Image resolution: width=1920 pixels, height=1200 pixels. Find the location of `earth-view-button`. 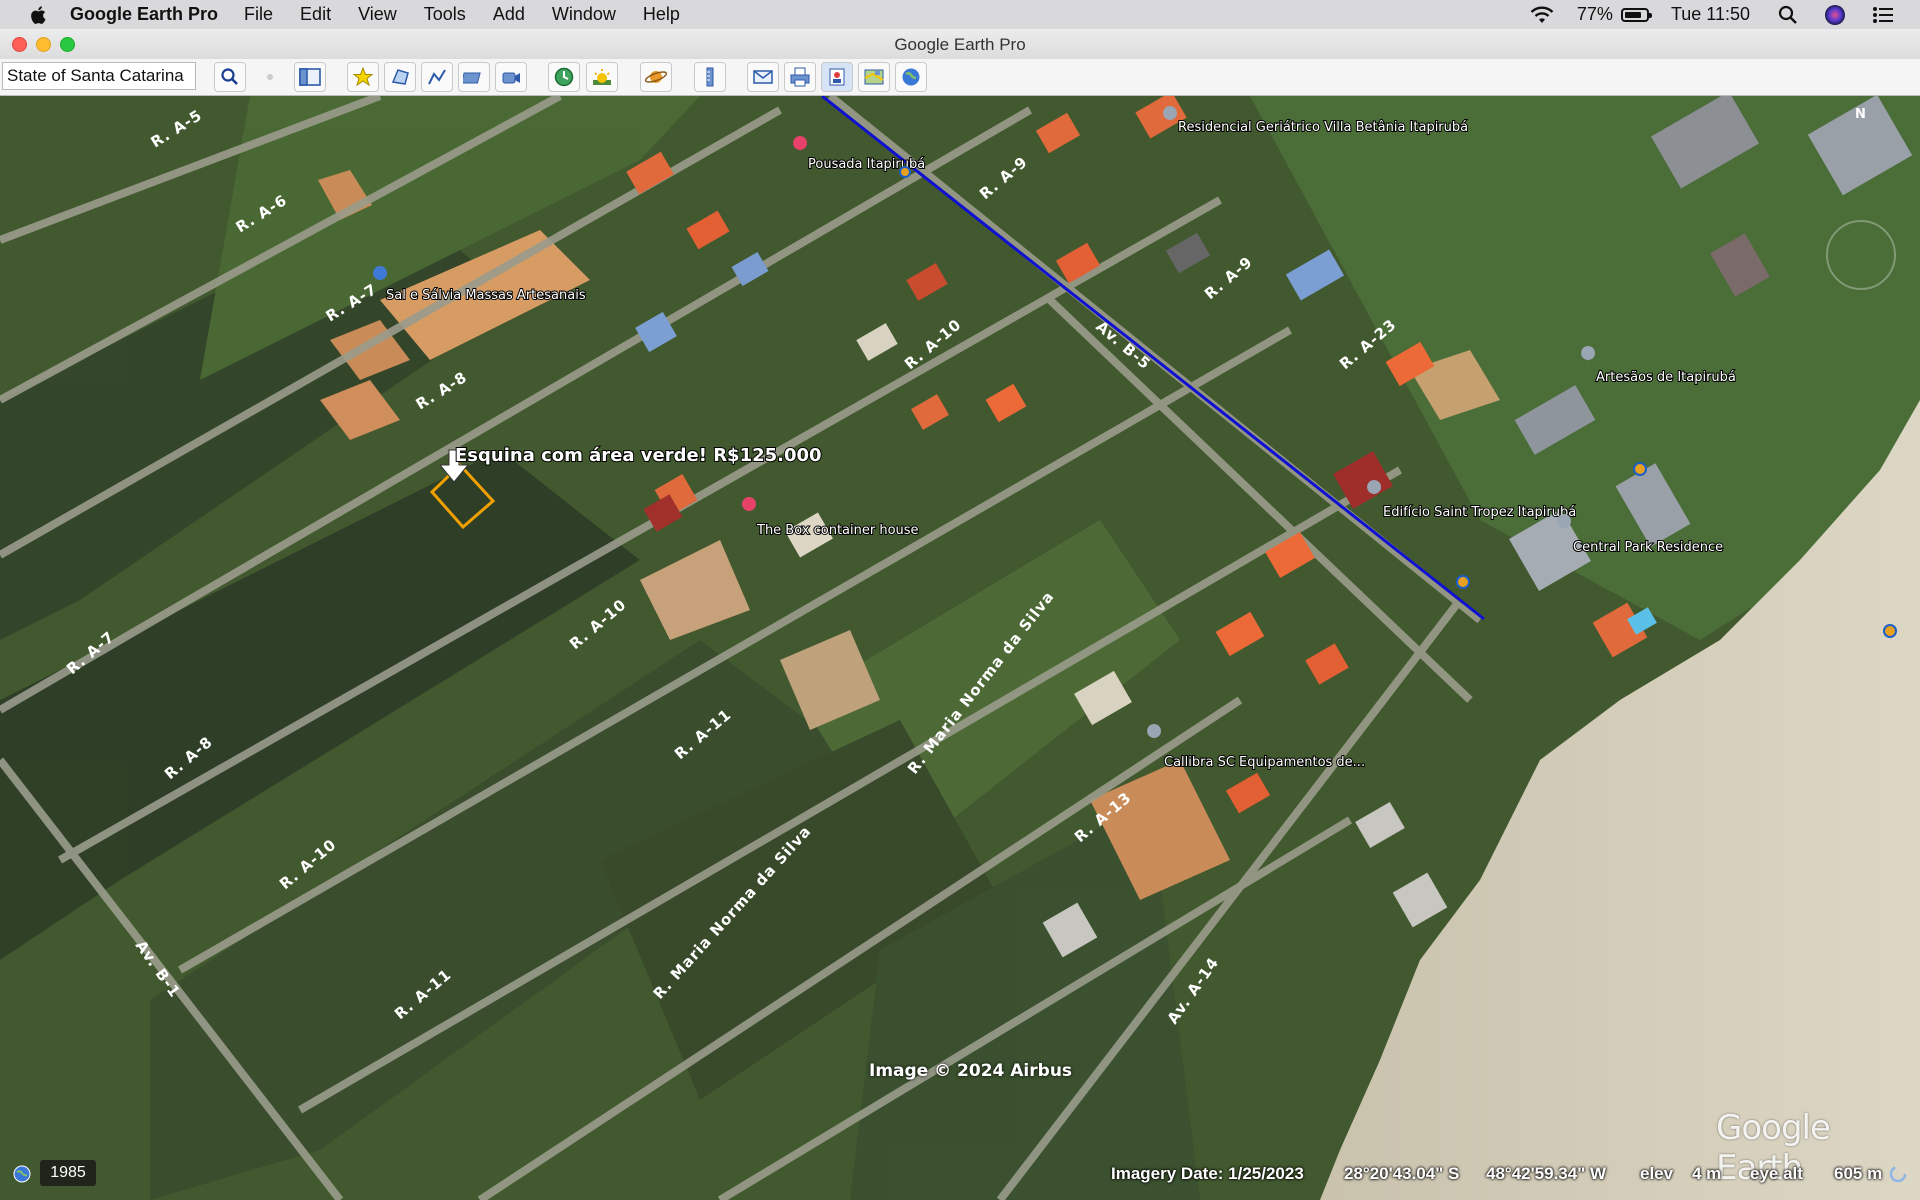

earth-view-button is located at coordinates (911, 77).